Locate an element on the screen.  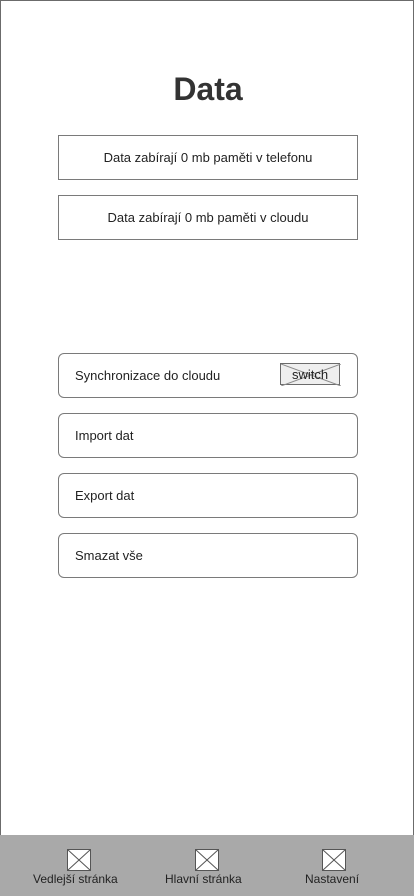
export-data-button: Export dat is located at coordinates (208, 495).